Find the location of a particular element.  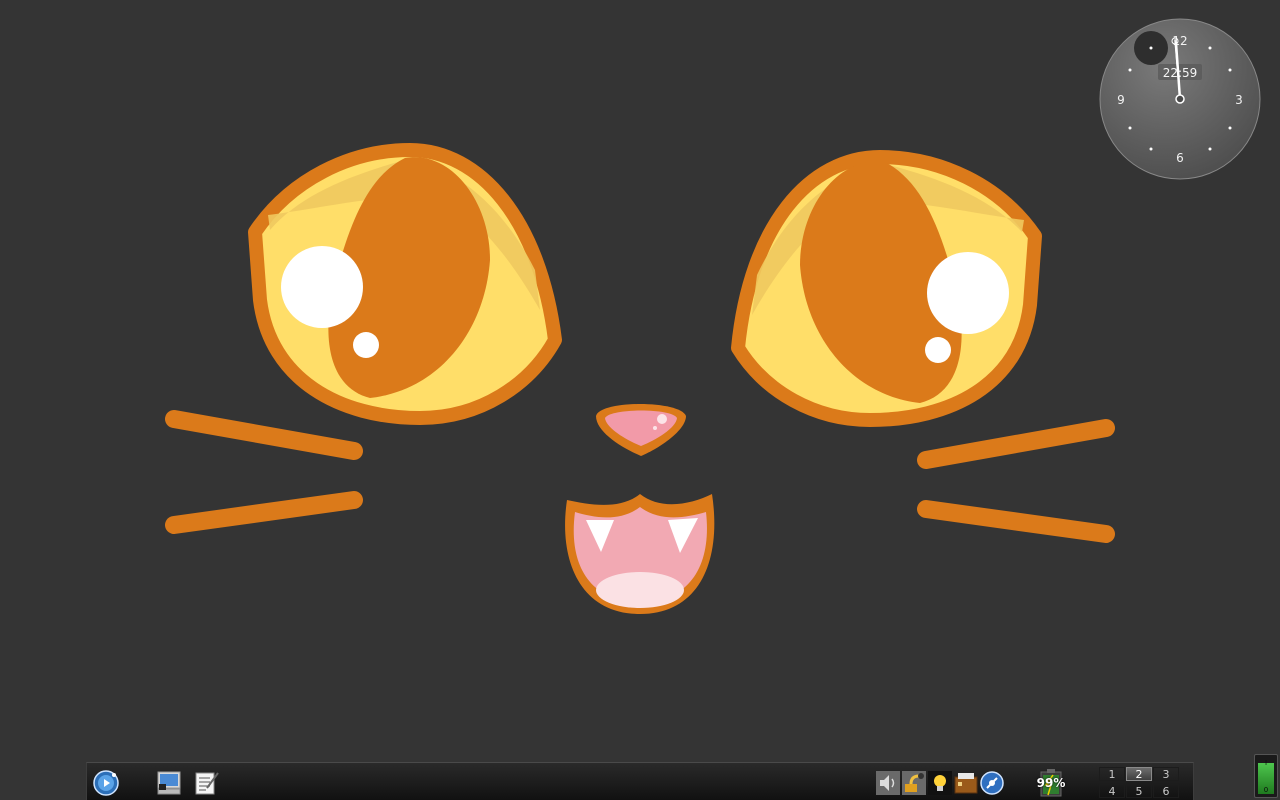

browser-icon is located at coordinates (992, 783).